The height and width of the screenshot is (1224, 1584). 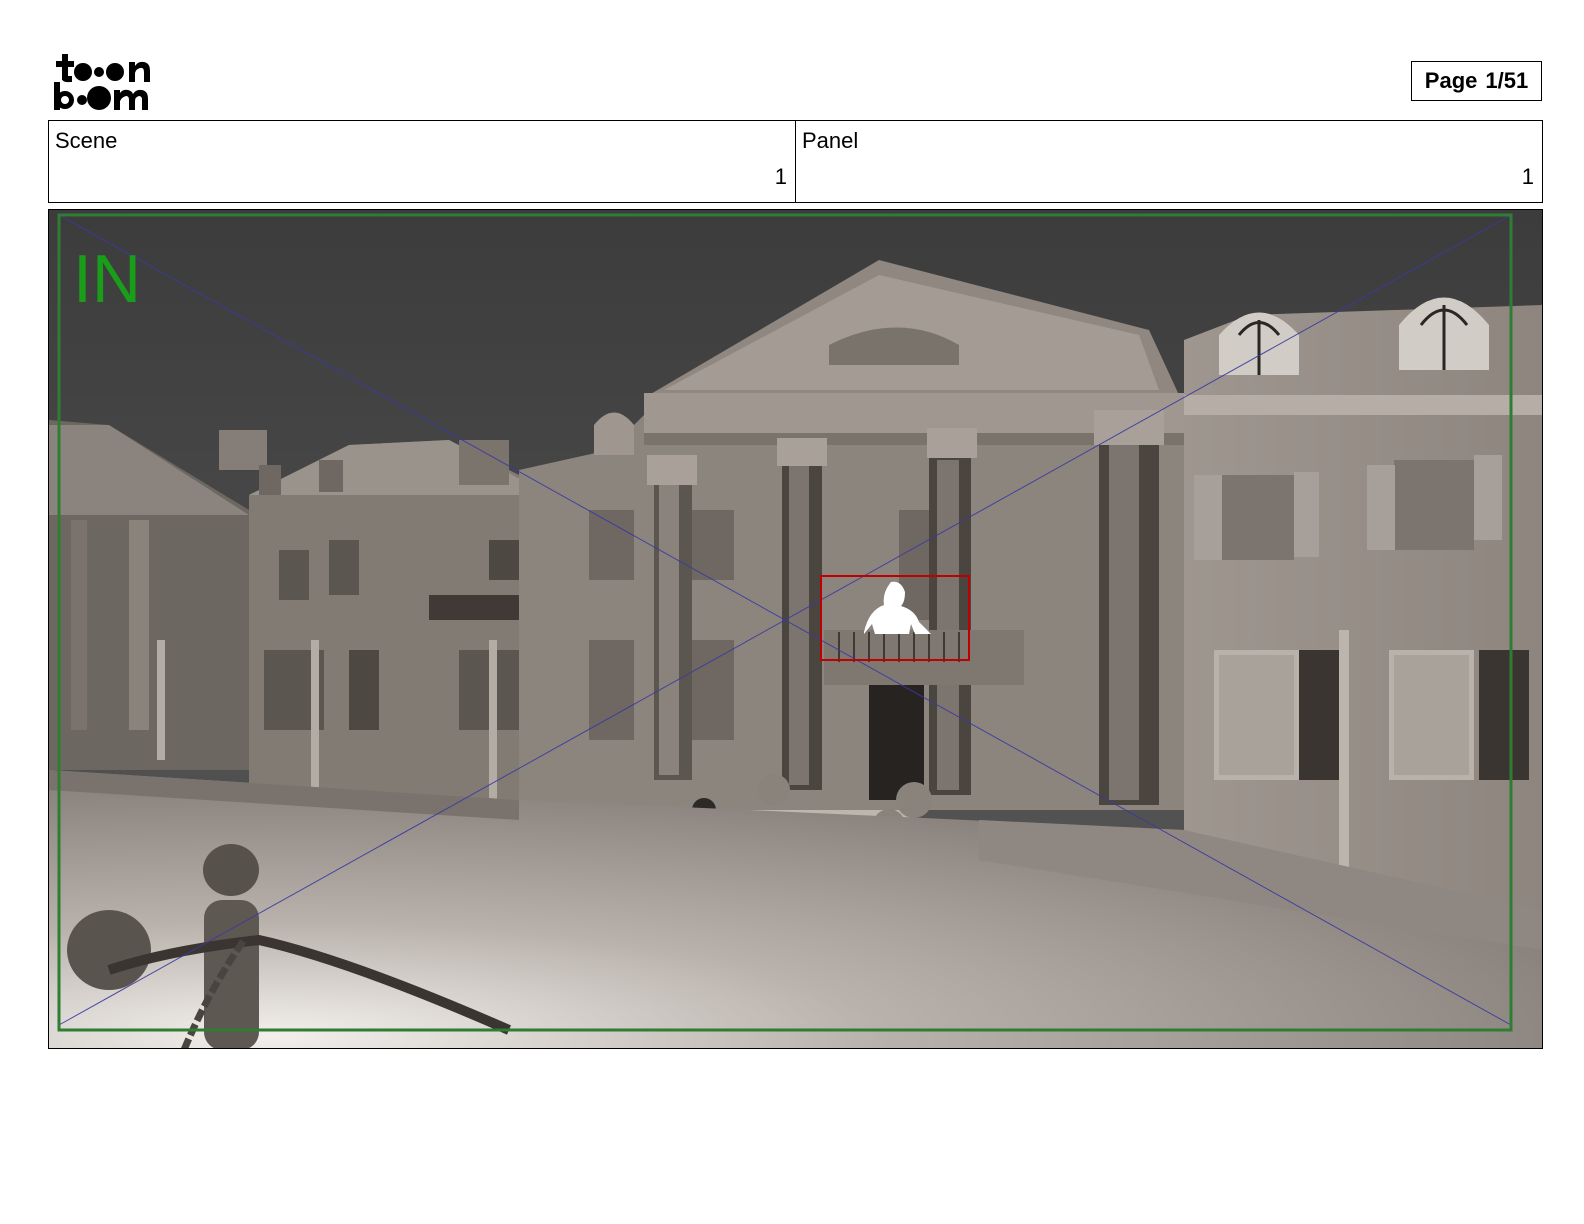 What do you see at coordinates (1527, 176) in the screenshot?
I see `panel-number: 1` at bounding box center [1527, 176].